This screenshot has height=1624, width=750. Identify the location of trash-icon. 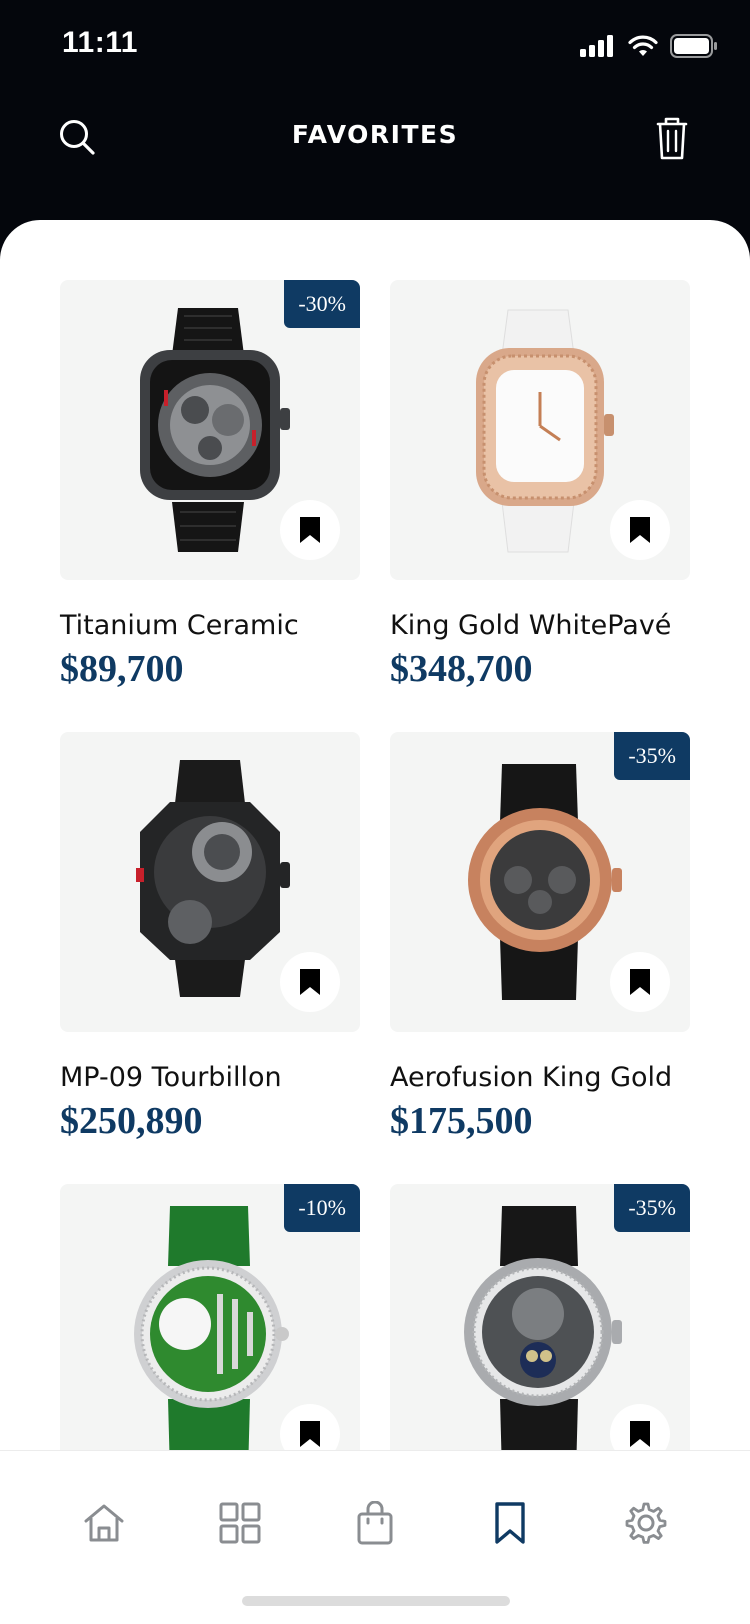
(672, 138).